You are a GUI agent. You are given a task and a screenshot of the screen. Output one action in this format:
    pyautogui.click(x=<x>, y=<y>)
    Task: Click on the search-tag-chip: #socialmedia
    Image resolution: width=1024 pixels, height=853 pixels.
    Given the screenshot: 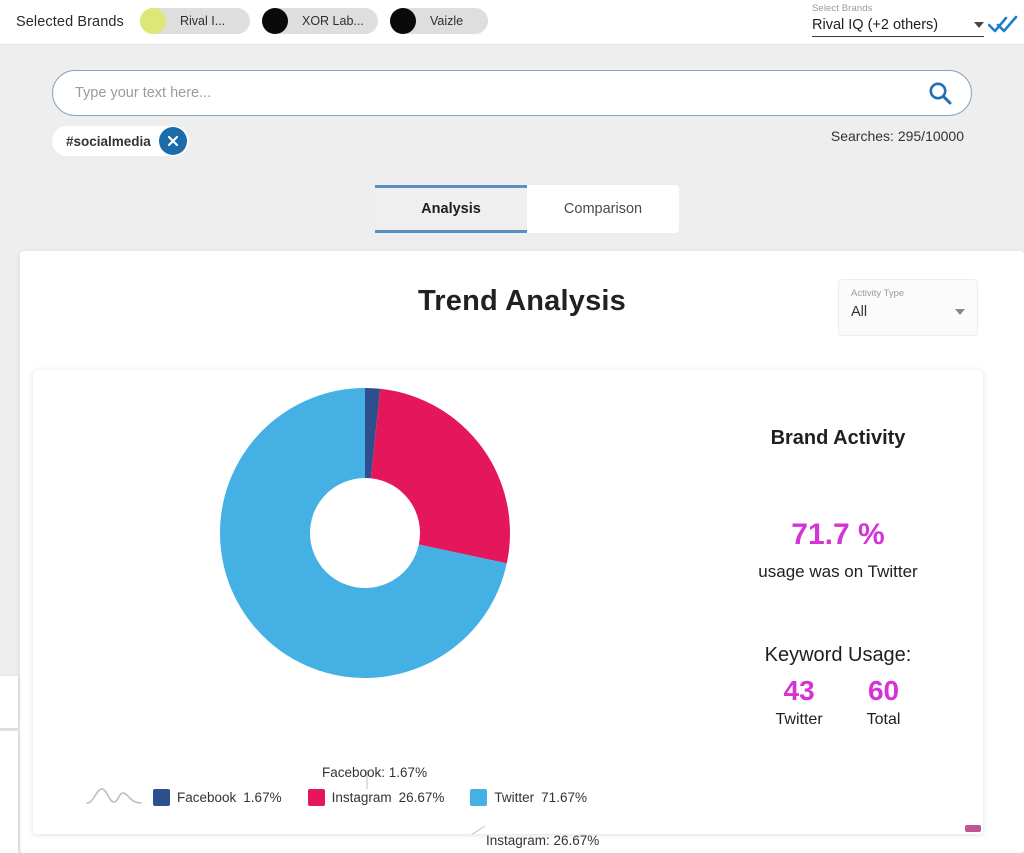 What is the action you would take?
    pyautogui.click(x=120, y=141)
    